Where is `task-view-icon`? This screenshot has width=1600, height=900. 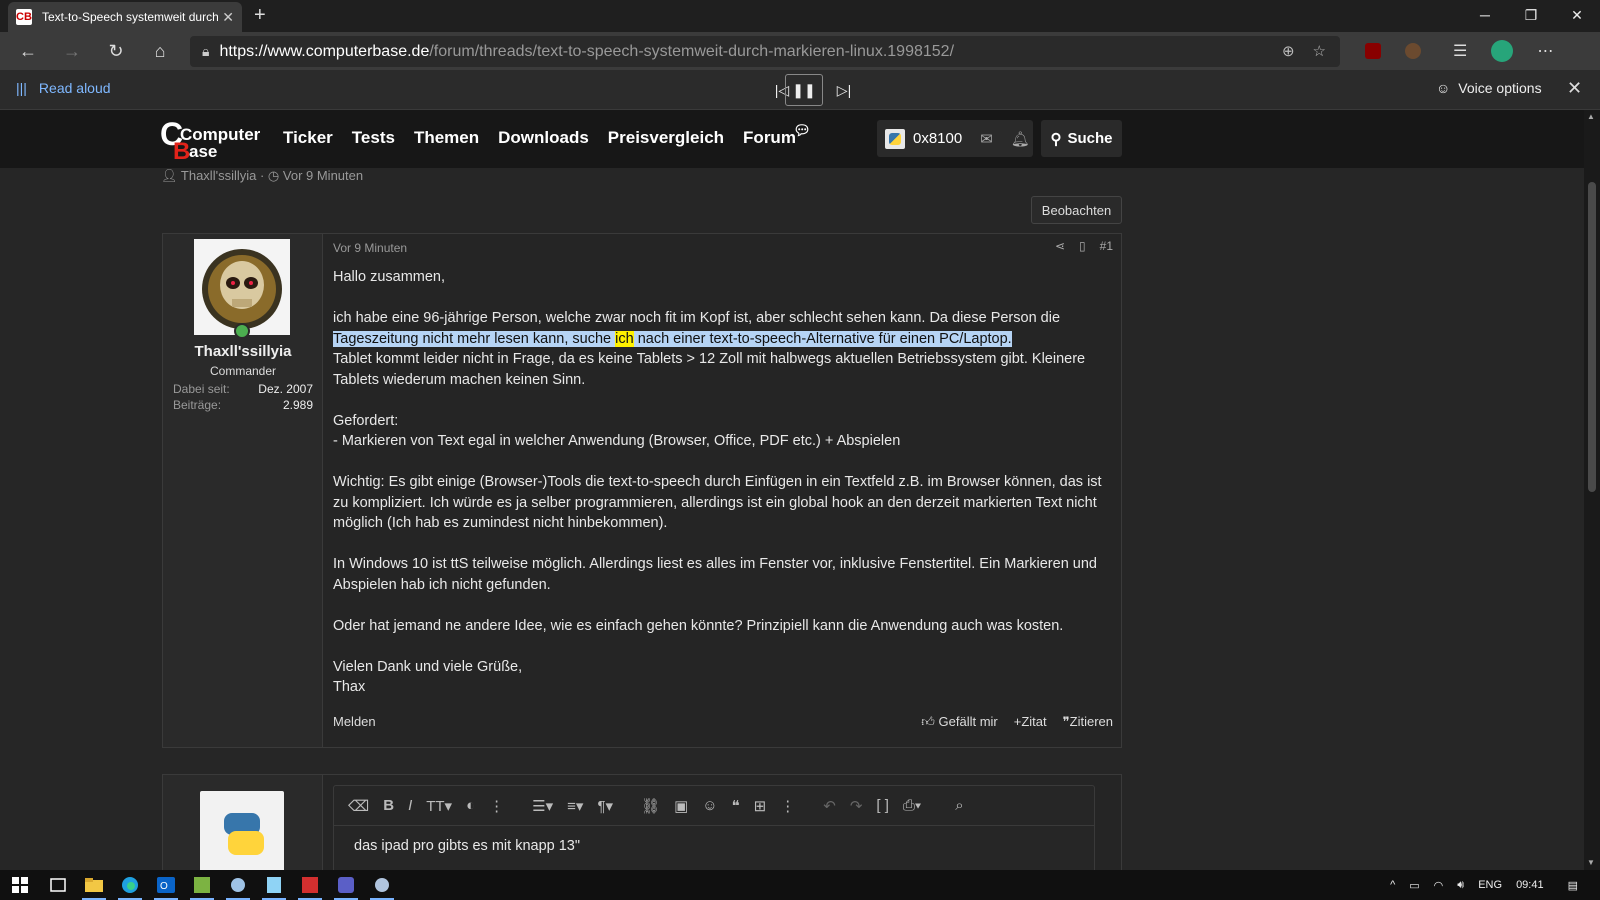
task-view-icon is located at coordinates (58, 885).